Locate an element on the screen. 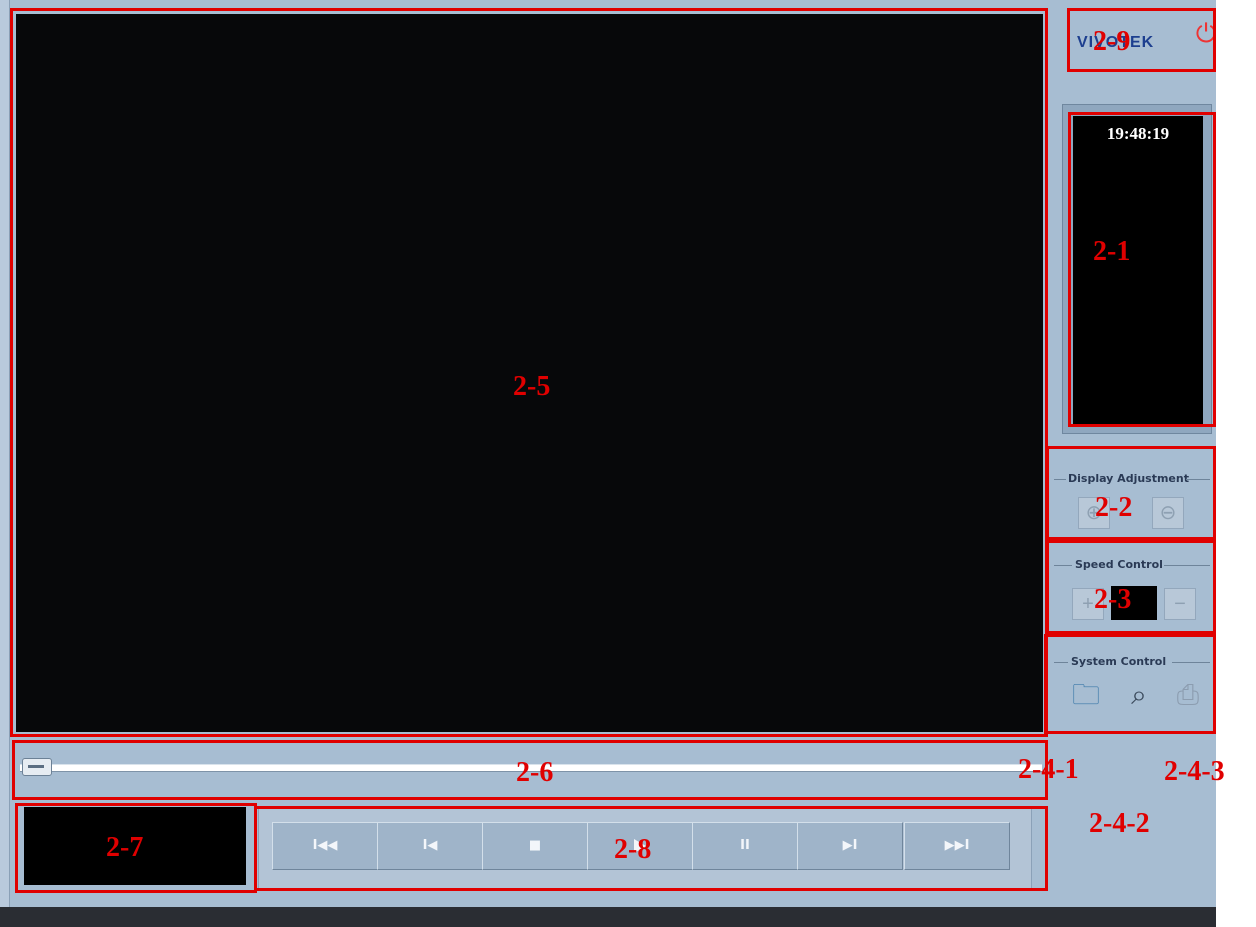 The width and height of the screenshot is (1256, 927). annotation-label-2-9: 2-9 is located at coordinates (1112, 41).